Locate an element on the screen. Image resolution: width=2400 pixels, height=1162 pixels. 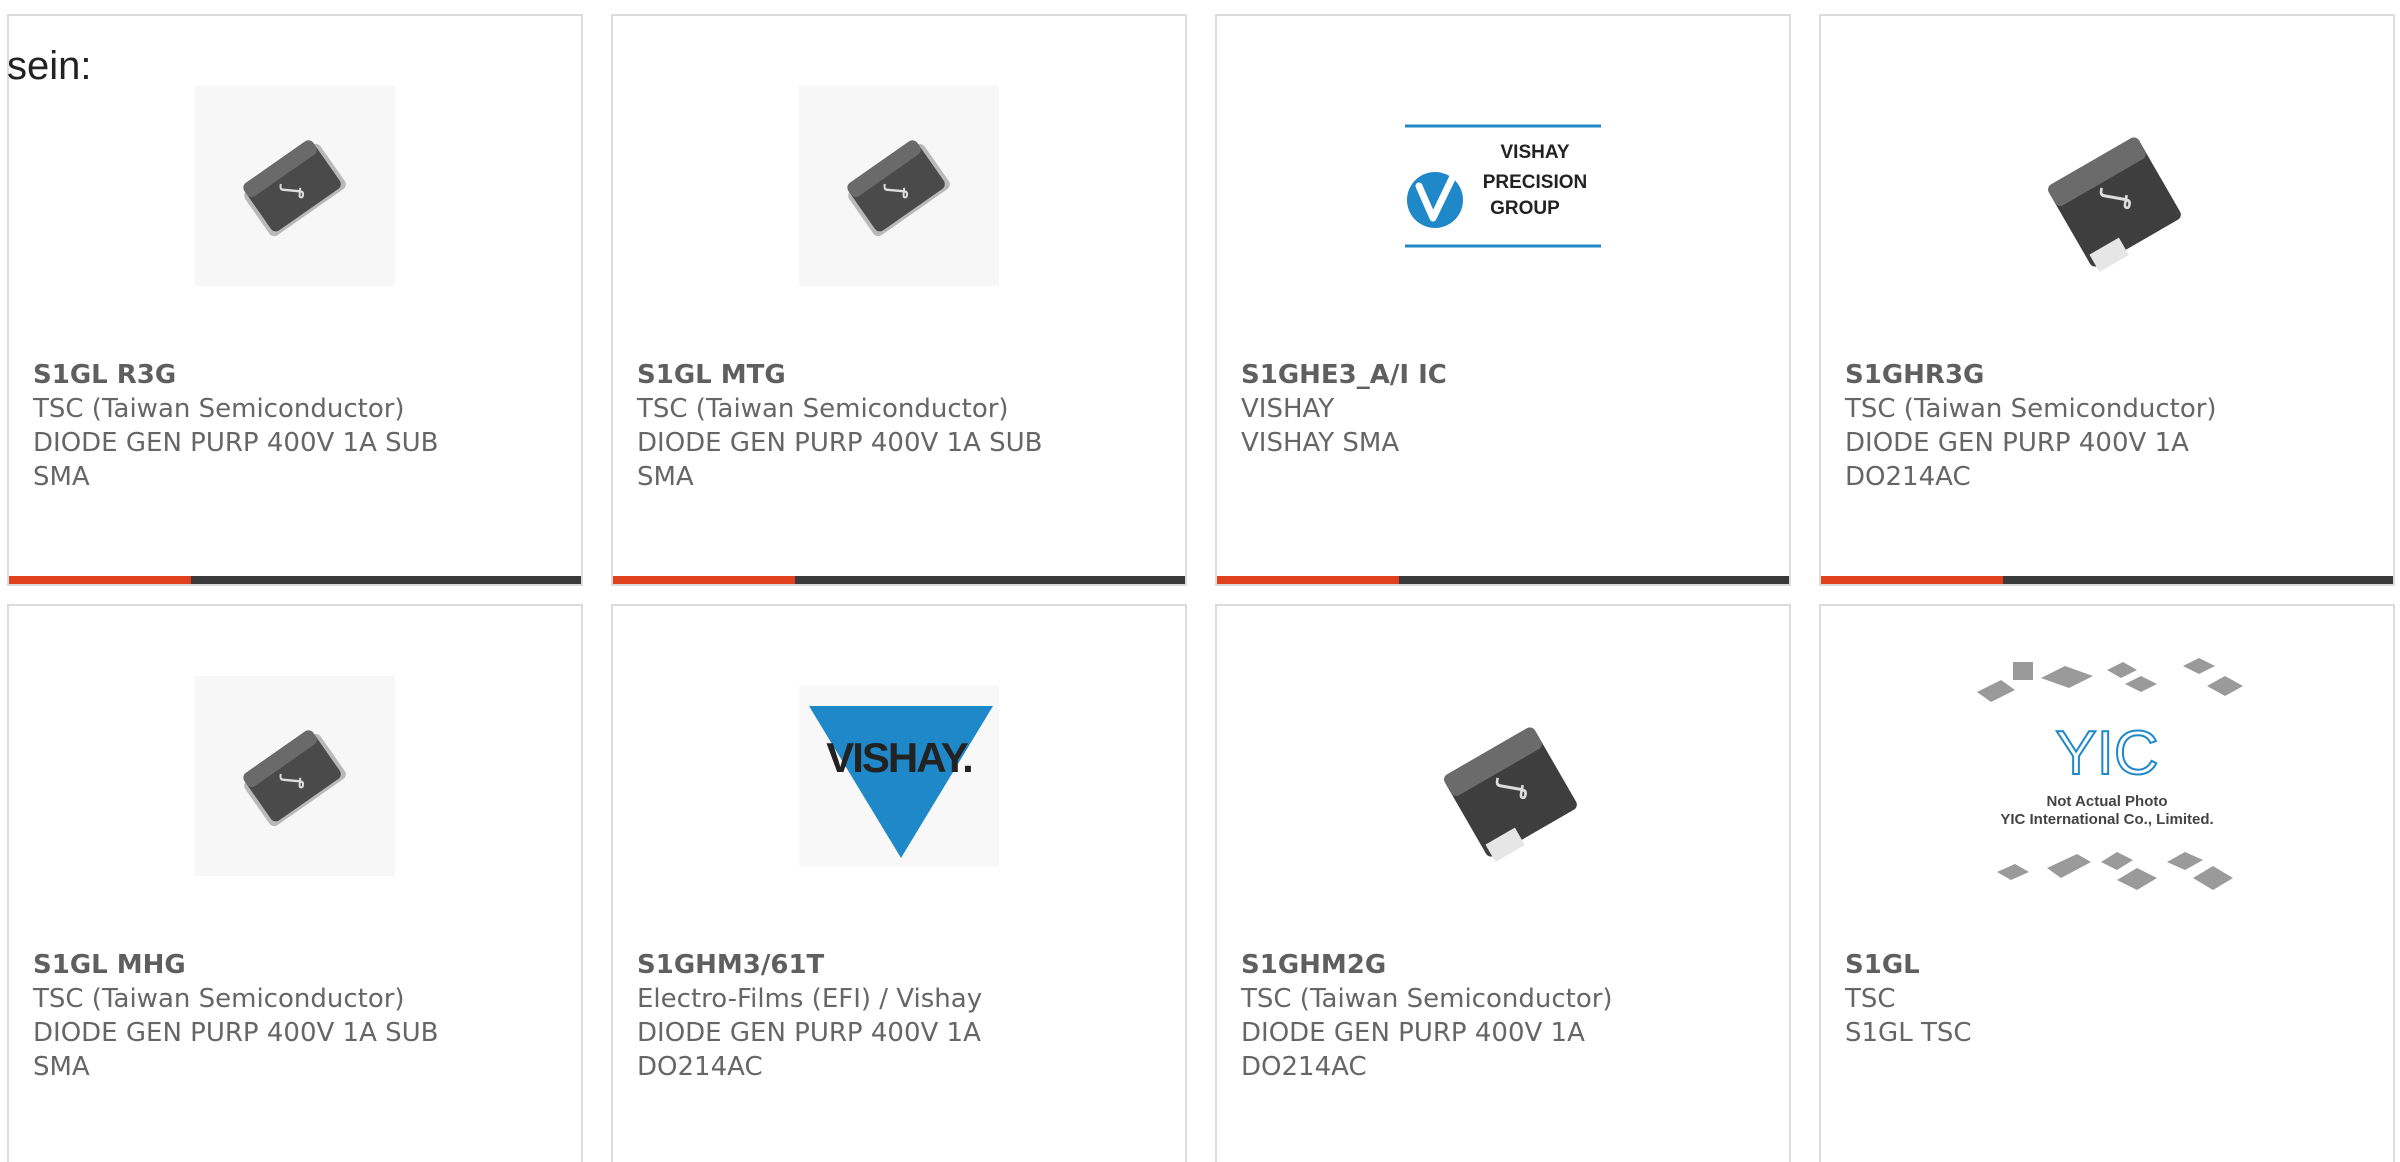
manufacturer: Electro-Films (EFI) / Vishay is located at coordinates (810, 999).